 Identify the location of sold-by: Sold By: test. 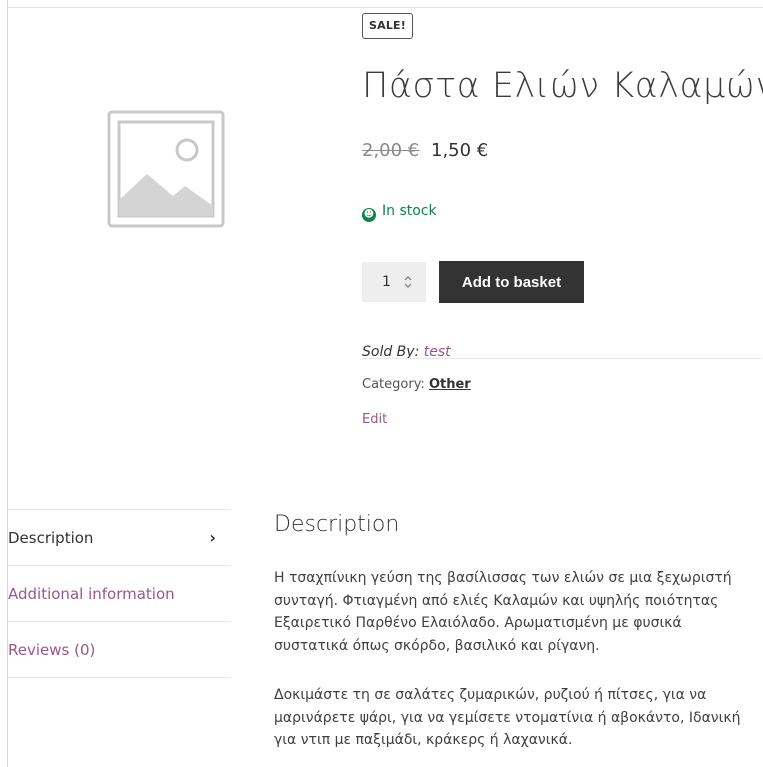
(406, 352).